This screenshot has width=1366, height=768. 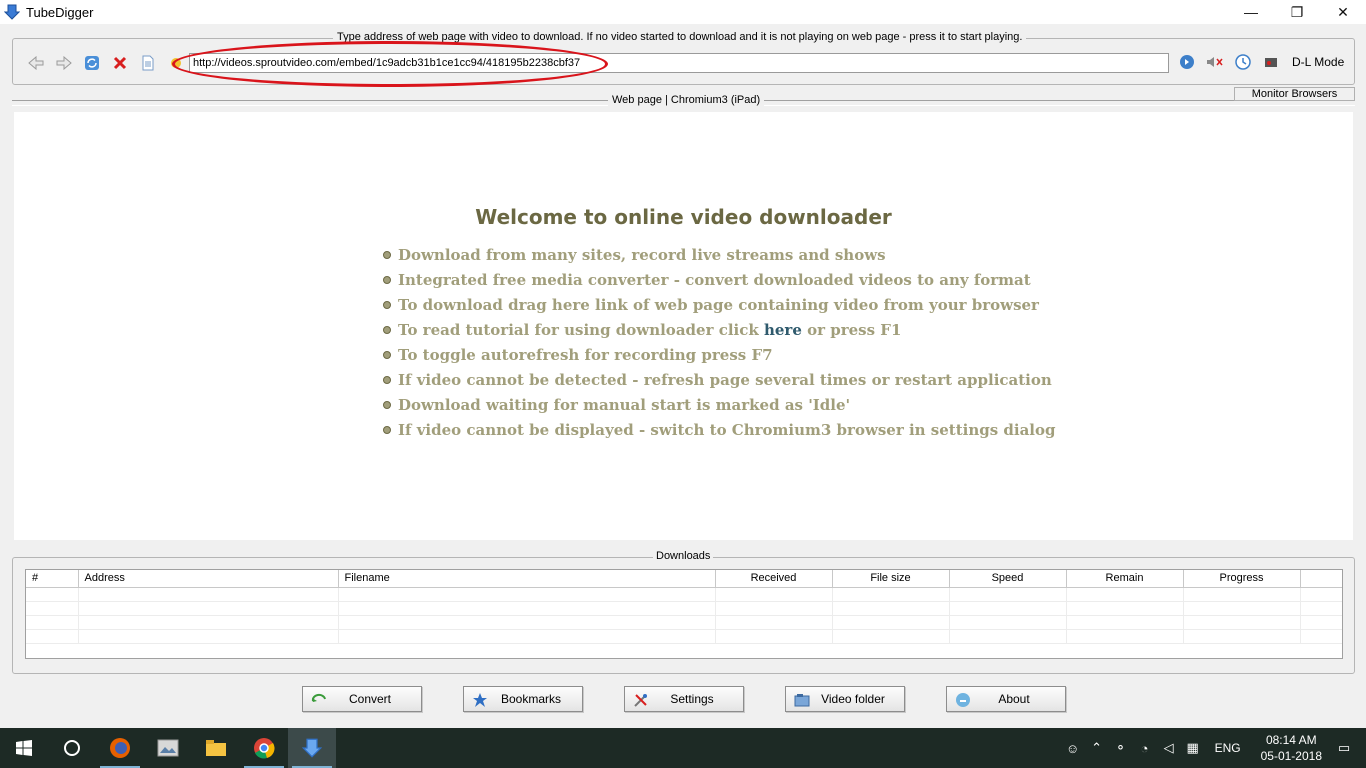 What do you see at coordinates (72, 748) in the screenshot?
I see `cortana-icon` at bounding box center [72, 748].